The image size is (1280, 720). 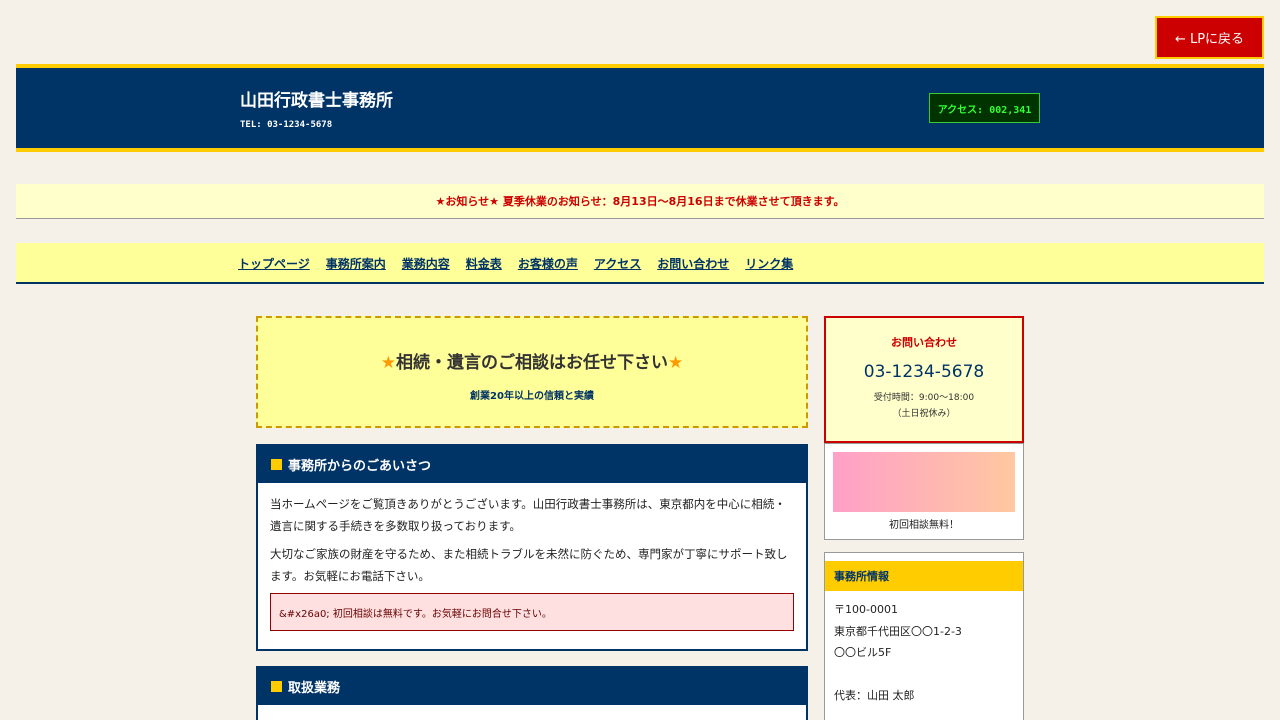 I want to click on office-address-line2: 〇〇ビル5F, so click(x=863, y=652).